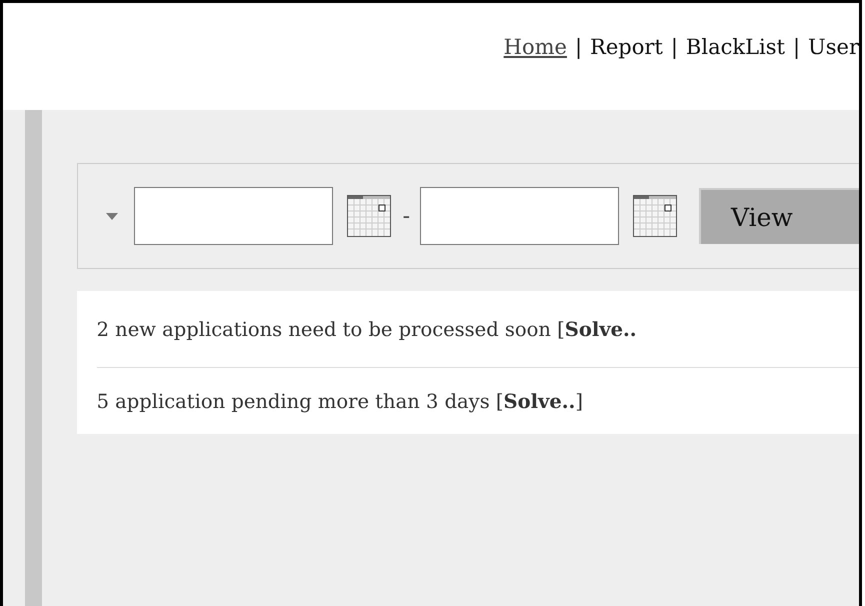 This screenshot has width=865, height=606. Describe the element at coordinates (366, 329) in the screenshot. I see `notice-text: 2 new applications need to be processed soon [Solve..` at that location.